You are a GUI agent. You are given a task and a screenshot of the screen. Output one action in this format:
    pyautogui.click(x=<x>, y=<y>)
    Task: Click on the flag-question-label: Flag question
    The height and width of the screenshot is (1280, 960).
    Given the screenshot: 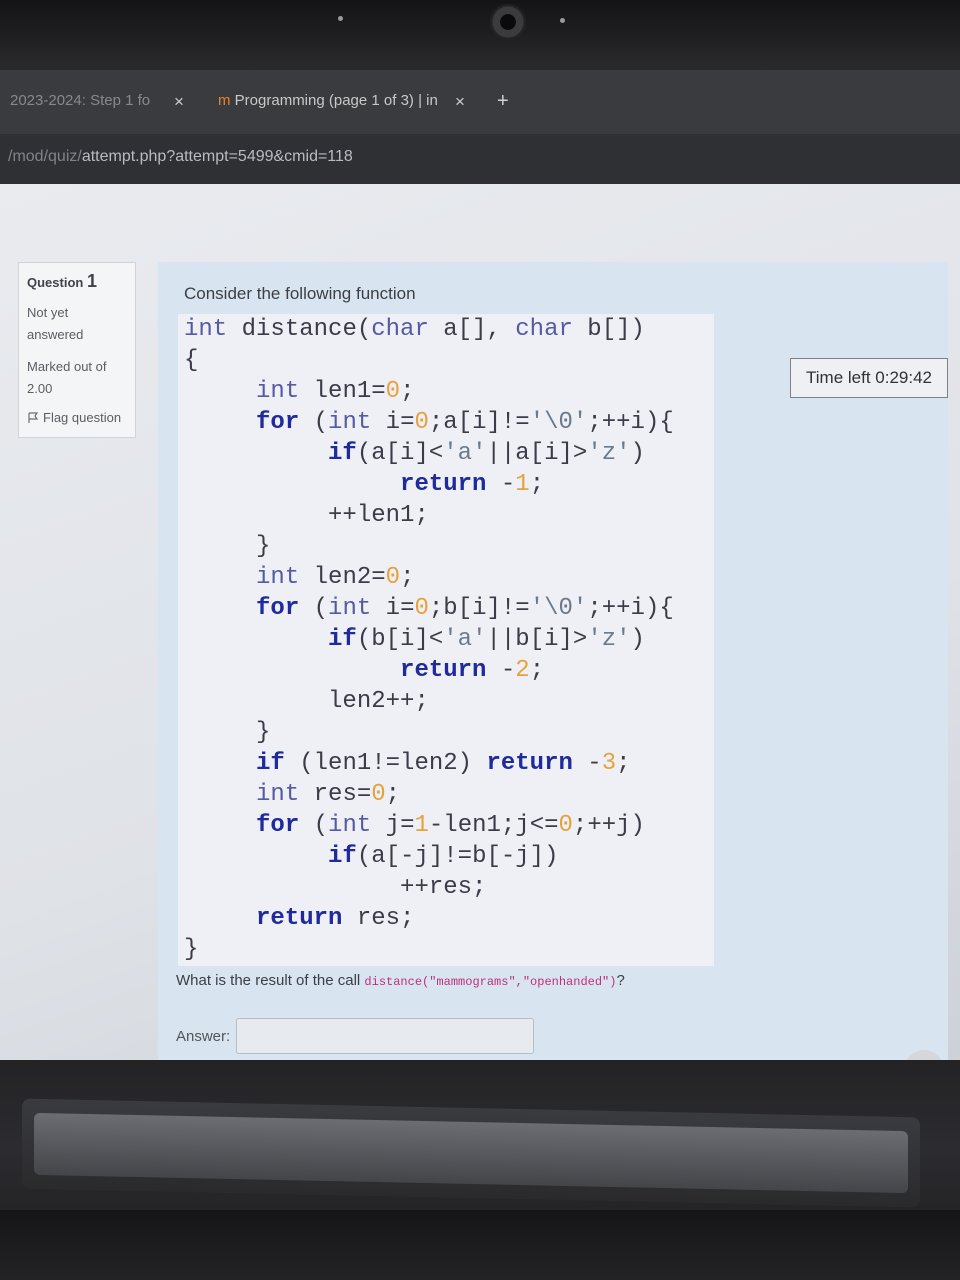 What is the action you would take?
    pyautogui.click(x=82, y=417)
    